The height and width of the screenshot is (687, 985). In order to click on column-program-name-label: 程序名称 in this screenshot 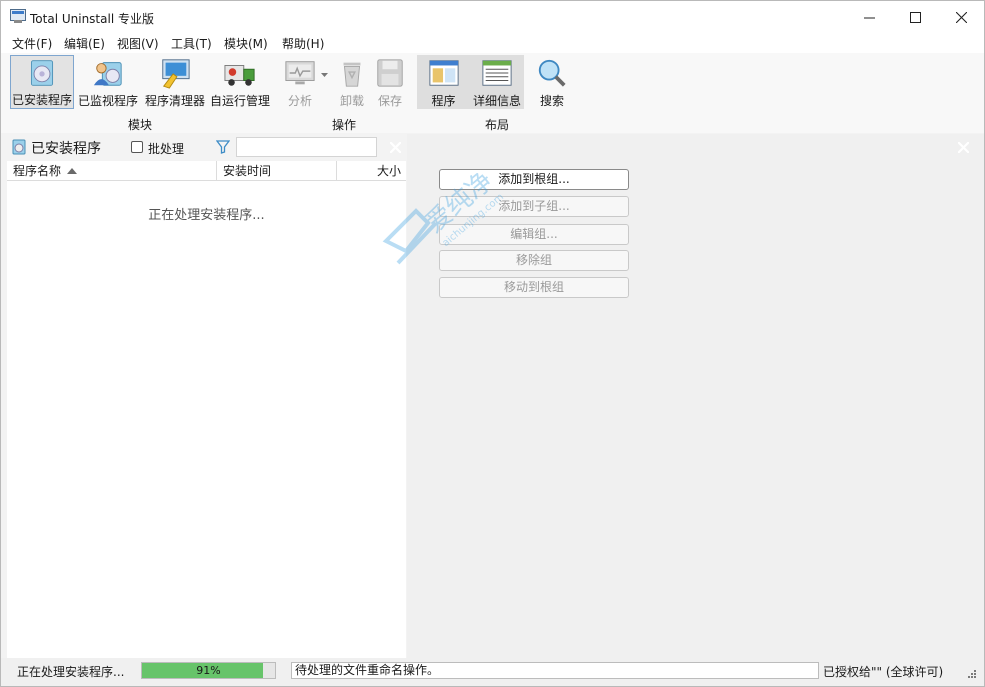, I will do `click(37, 171)`.